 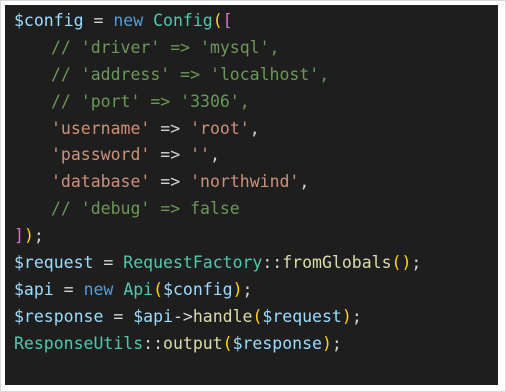 I want to click on code-line-9: ]);, so click(x=217, y=236).